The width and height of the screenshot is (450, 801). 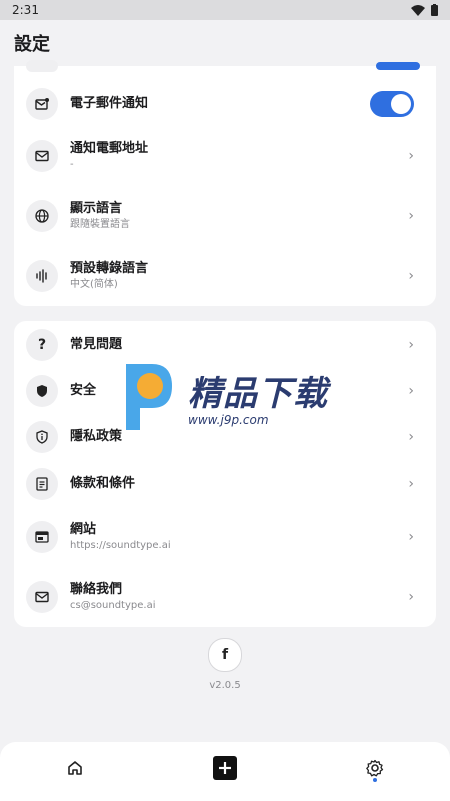 What do you see at coordinates (42, 484) in the screenshot?
I see `document-icon` at bounding box center [42, 484].